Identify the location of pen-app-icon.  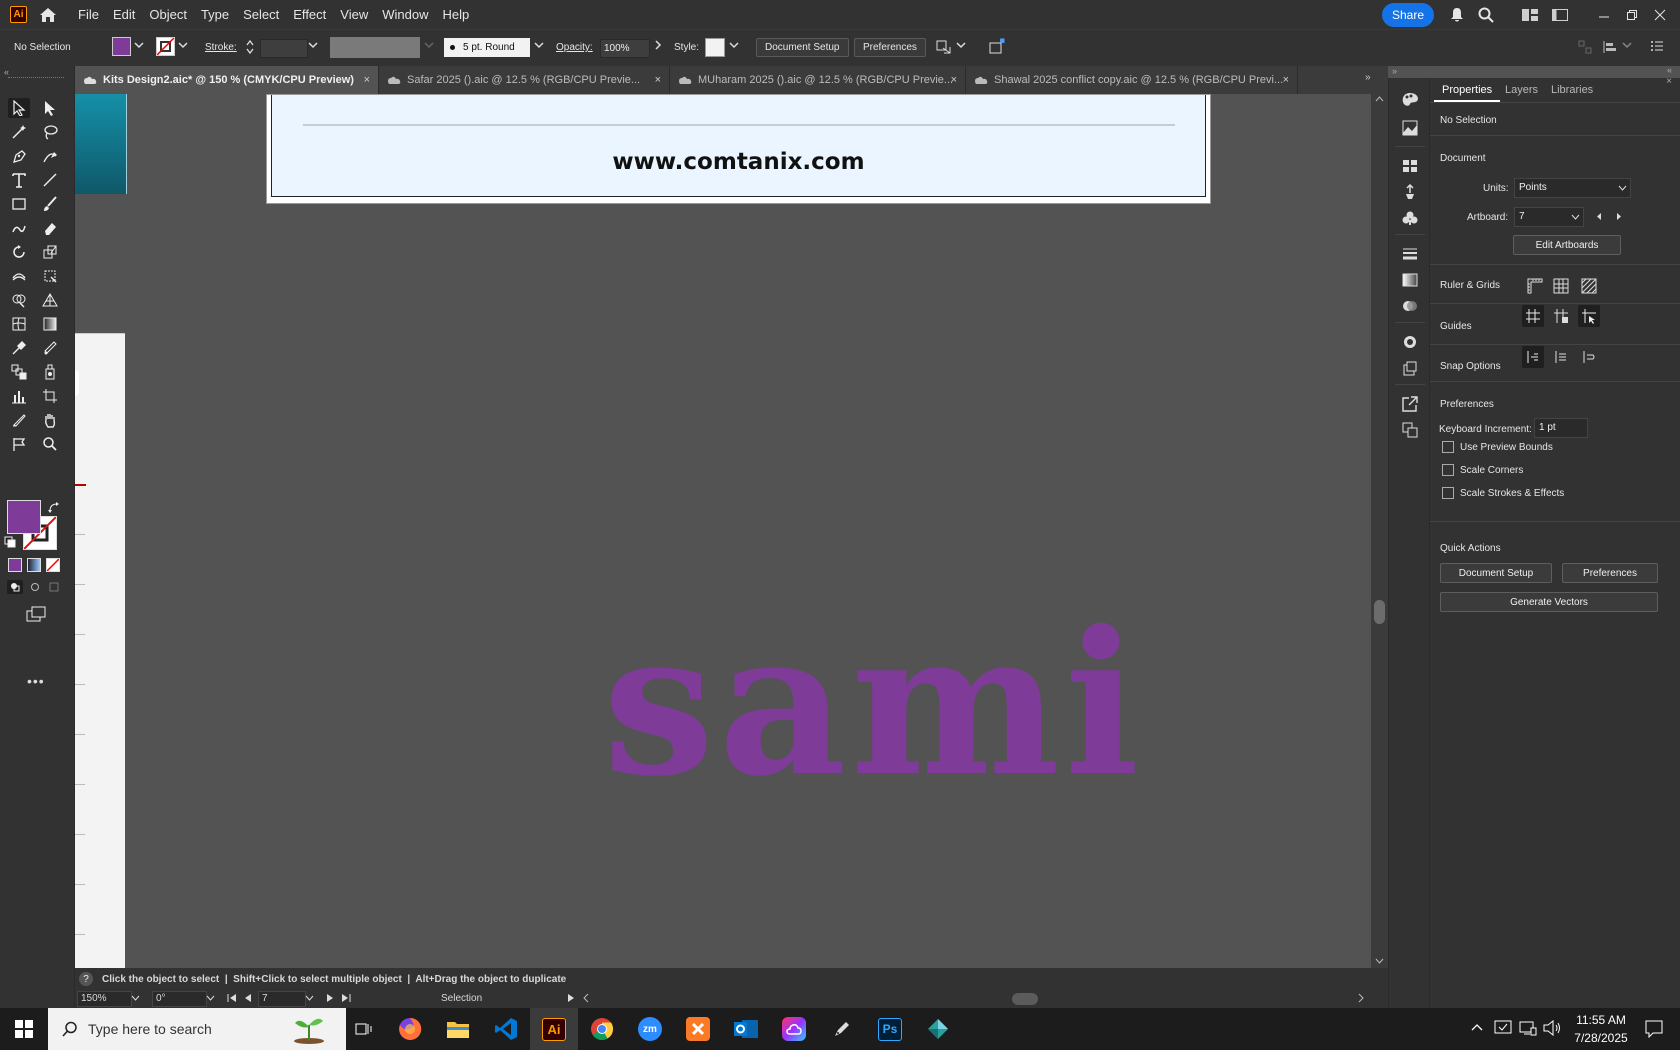
(842, 1029).